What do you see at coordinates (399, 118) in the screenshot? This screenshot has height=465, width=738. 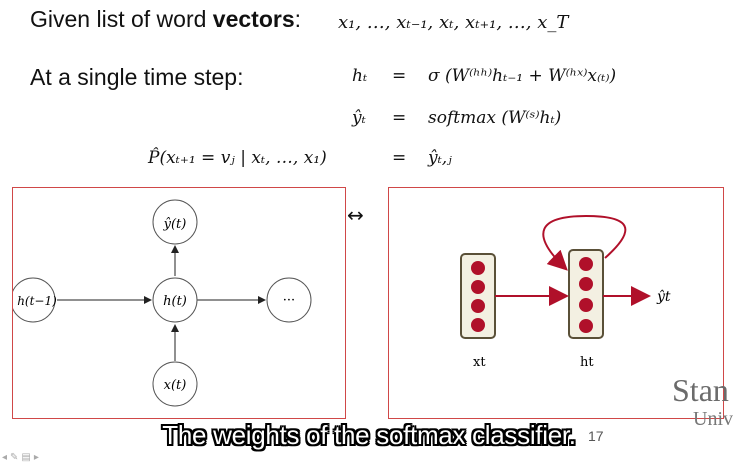 I see `eq2-eq: =` at bounding box center [399, 118].